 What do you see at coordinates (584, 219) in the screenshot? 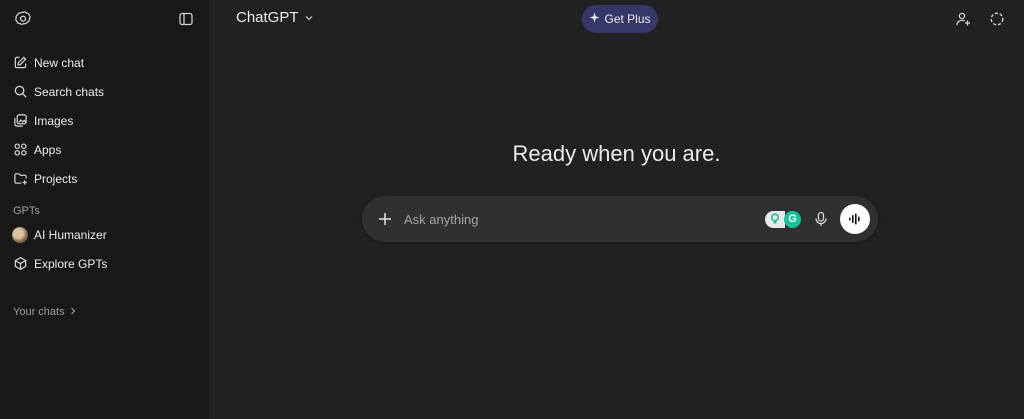
I see `prompt-input` at bounding box center [584, 219].